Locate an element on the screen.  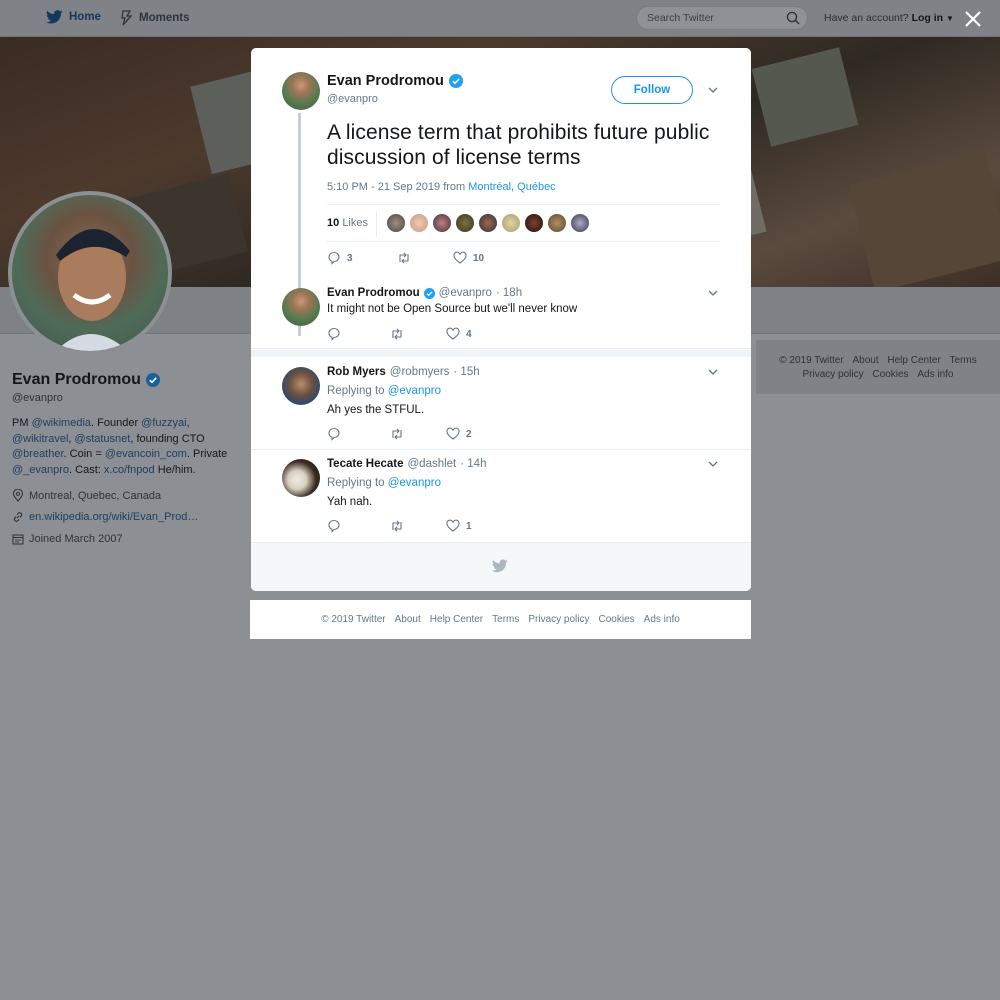
profile-avatar is located at coordinates (90, 273).